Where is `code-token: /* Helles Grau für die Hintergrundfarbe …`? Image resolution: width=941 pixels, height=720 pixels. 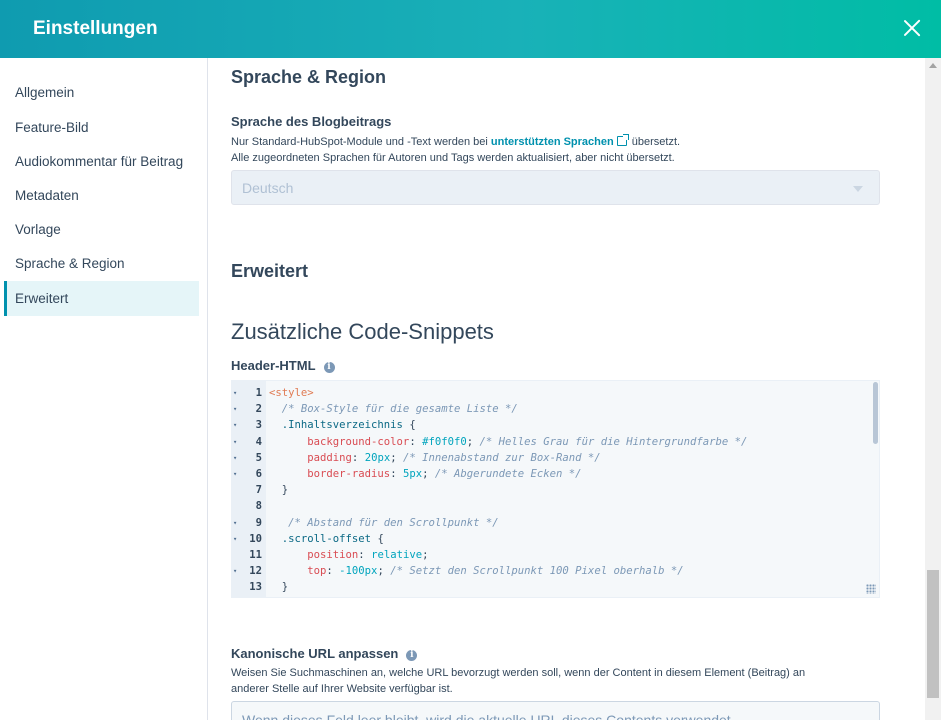
code-token: /* Helles Grau für die Hintergrundfarbe … is located at coordinates (613, 441).